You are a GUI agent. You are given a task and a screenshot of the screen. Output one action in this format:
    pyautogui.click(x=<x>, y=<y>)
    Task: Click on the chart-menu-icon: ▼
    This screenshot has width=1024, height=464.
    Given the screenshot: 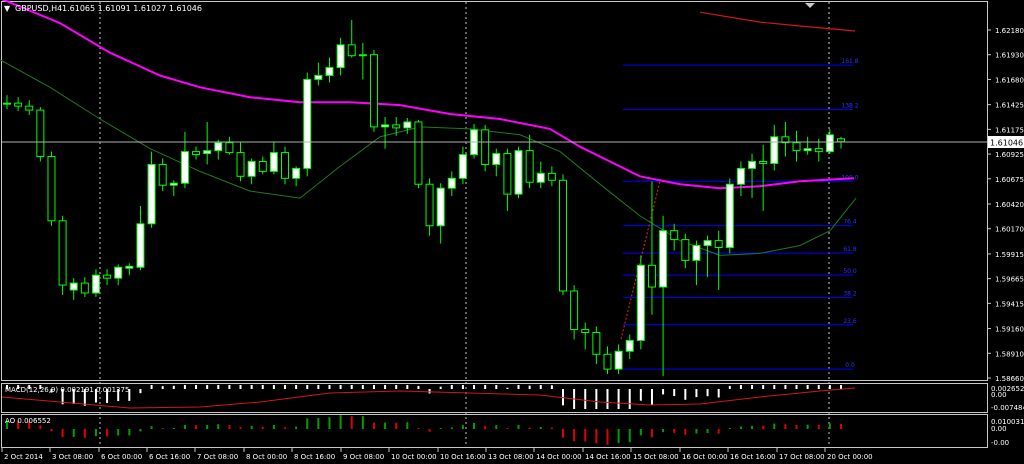 What is the action you would take?
    pyautogui.click(x=7, y=8)
    